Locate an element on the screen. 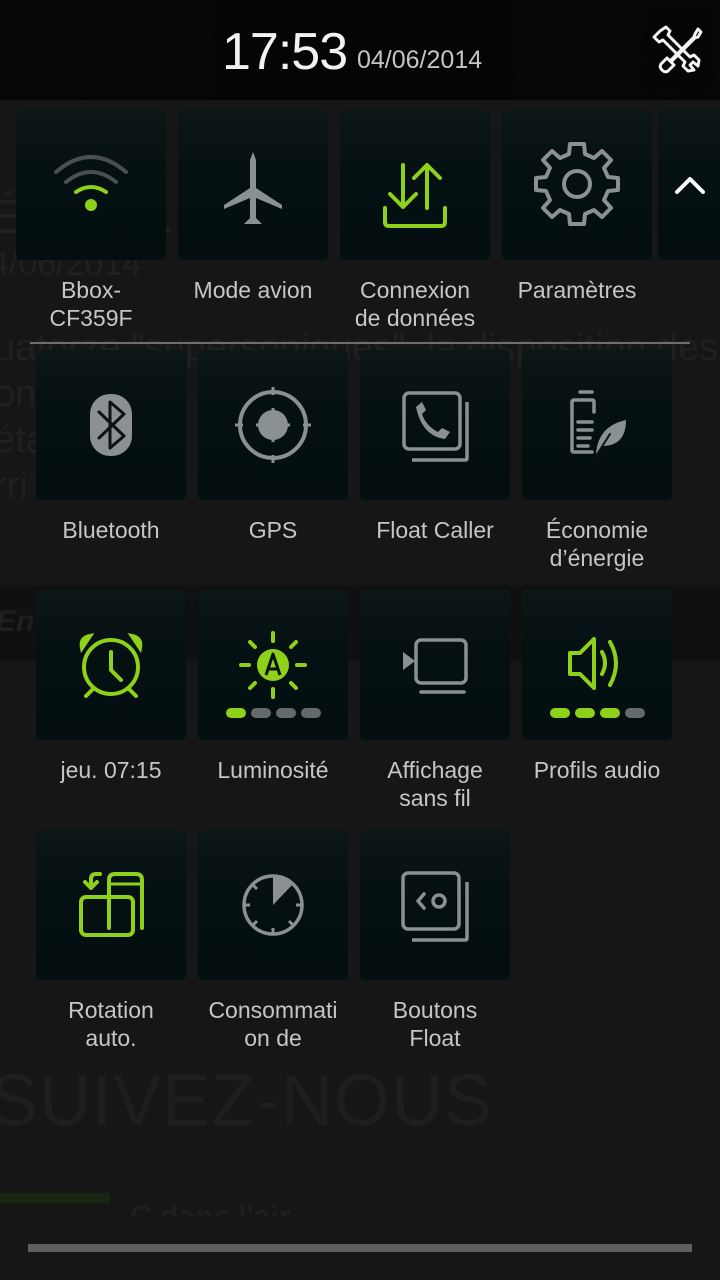 This screenshot has width=720, height=1280. tile-settings-label: Paramètres is located at coordinates (577, 290).